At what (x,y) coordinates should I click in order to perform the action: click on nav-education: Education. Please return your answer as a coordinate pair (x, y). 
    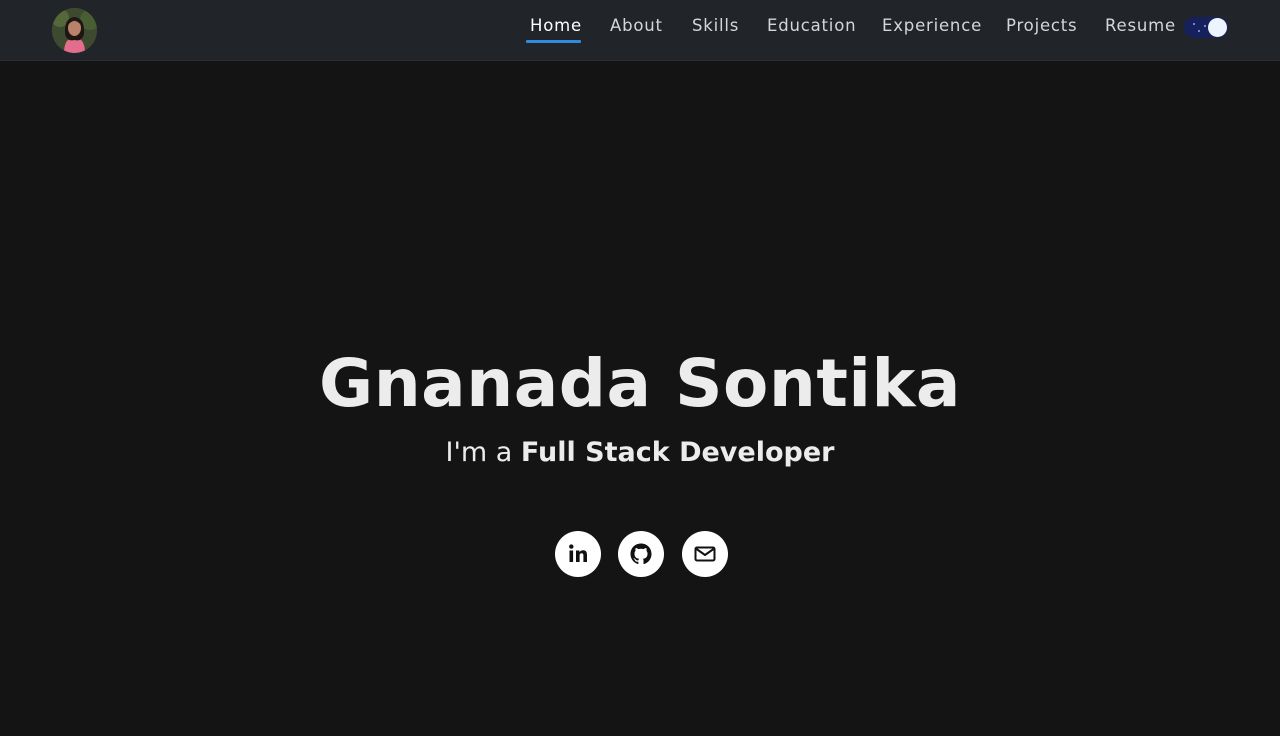
    Looking at the image, I should click on (811, 28).